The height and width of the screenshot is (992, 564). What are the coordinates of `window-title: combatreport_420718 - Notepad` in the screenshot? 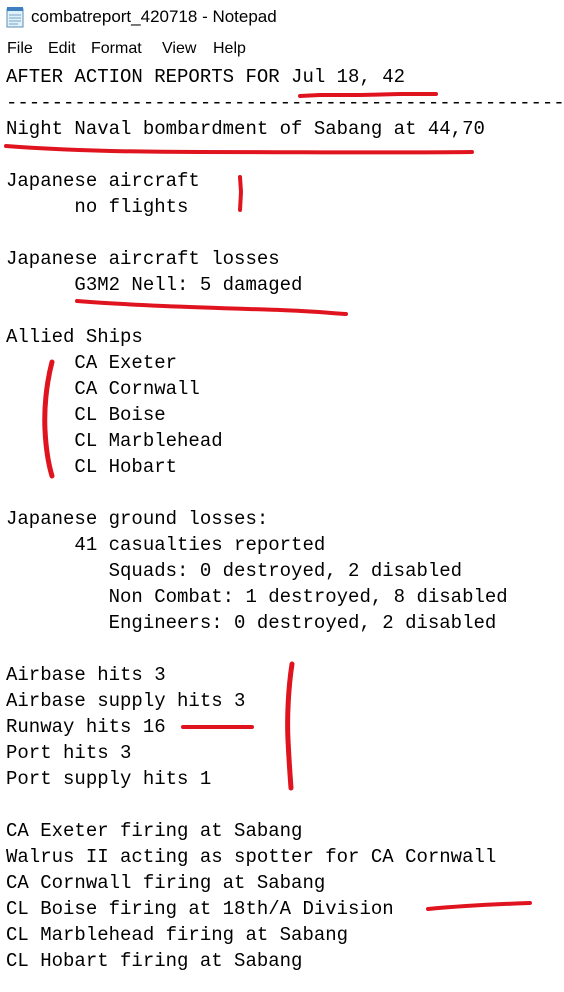 It's located at (154, 16).